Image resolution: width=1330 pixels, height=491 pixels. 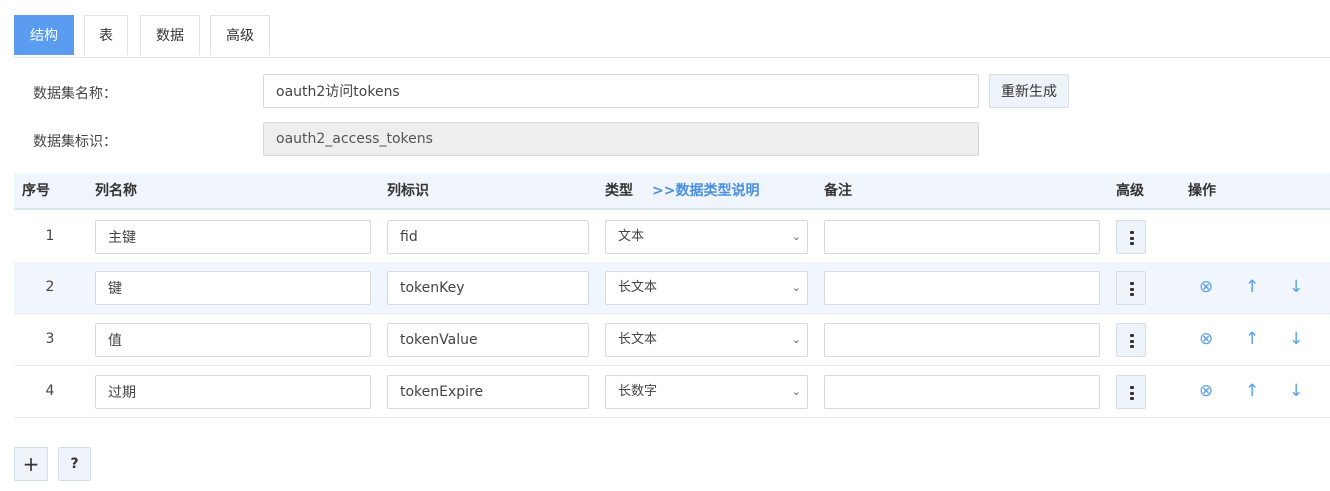 What do you see at coordinates (50, 287) in the screenshot?
I see `row-seq: 2` at bounding box center [50, 287].